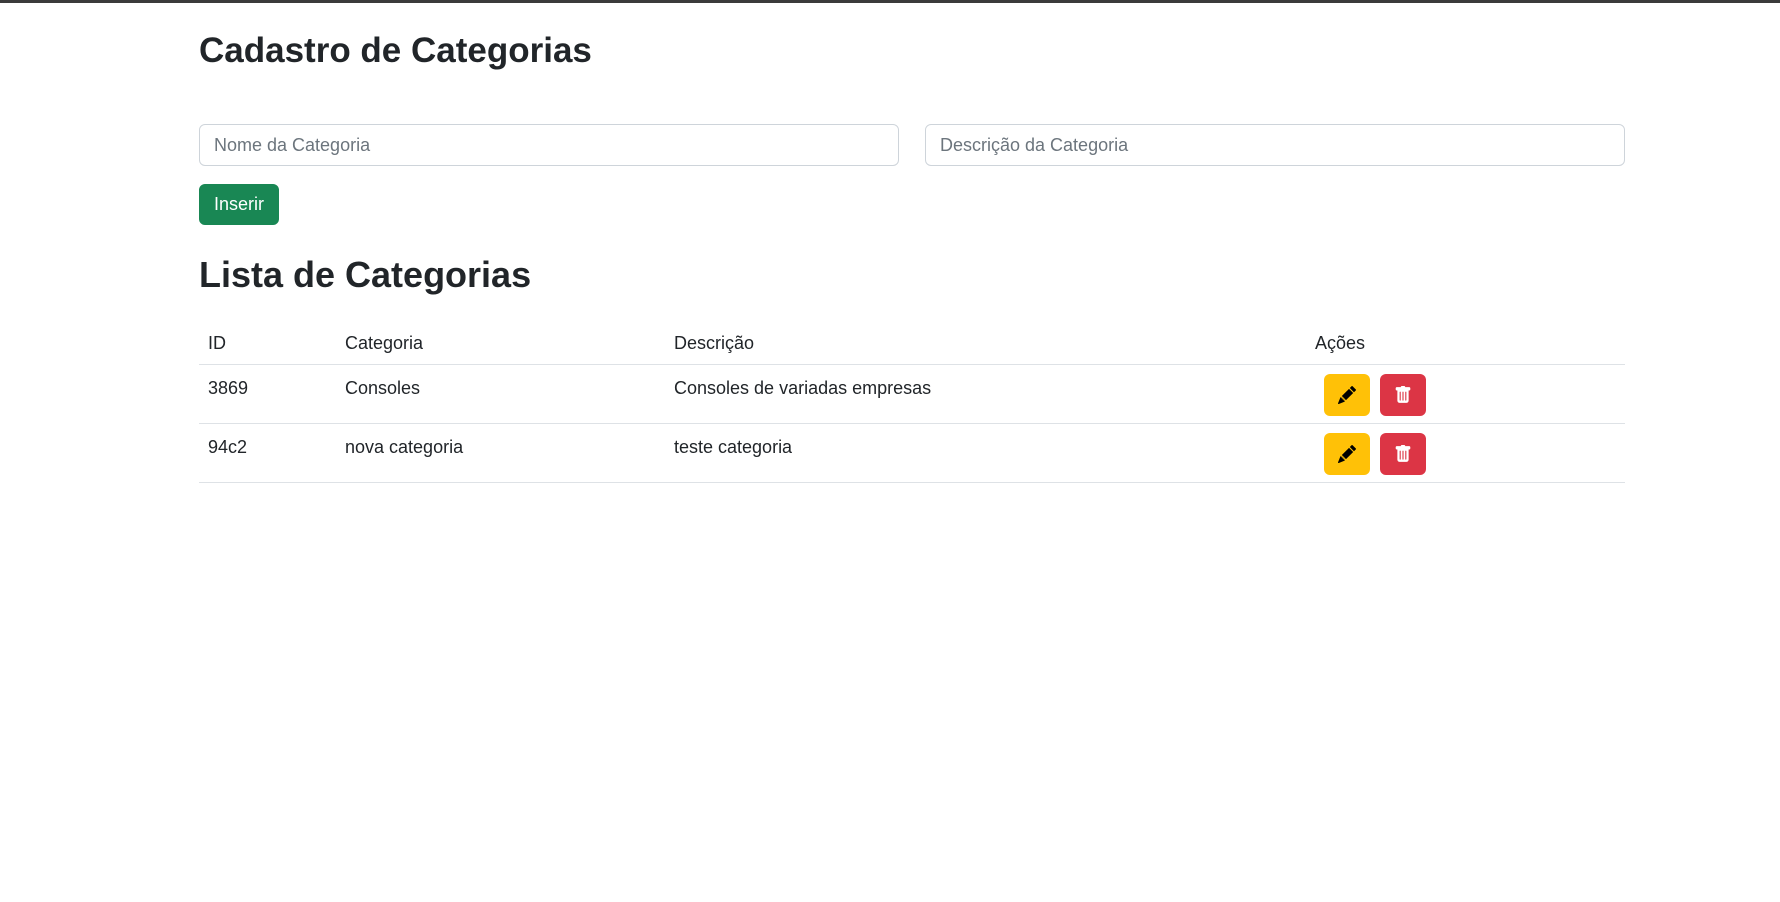  Describe the element at coordinates (383, 388) in the screenshot. I see `row-category: Consoles` at that location.